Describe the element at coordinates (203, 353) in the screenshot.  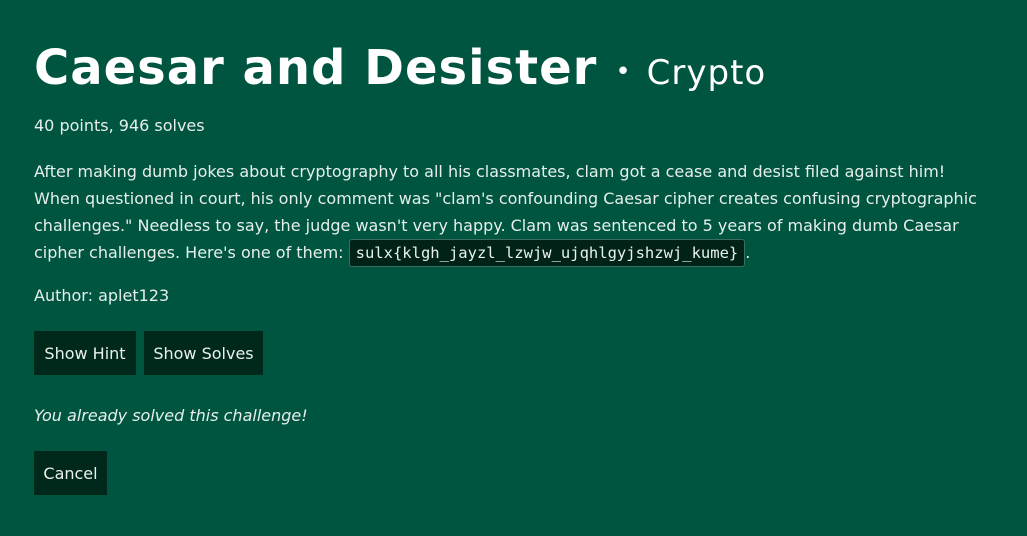
I see `show-solves-button: Show Solves` at that location.